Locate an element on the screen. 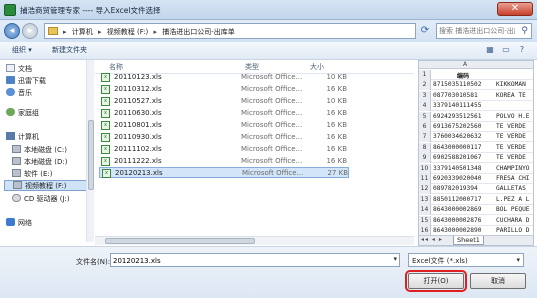  preview-code-cell: 6920339020040 is located at coordinates (457, 178).